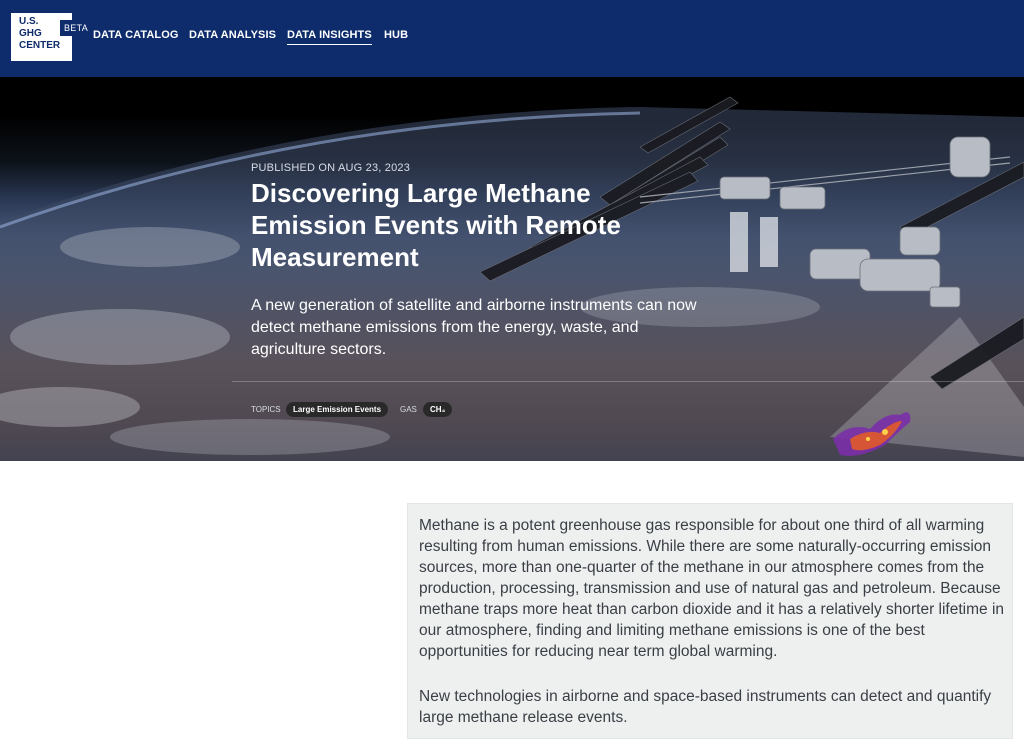  I want to click on logo-text: U.S. GHG CENTER, so click(39, 34).